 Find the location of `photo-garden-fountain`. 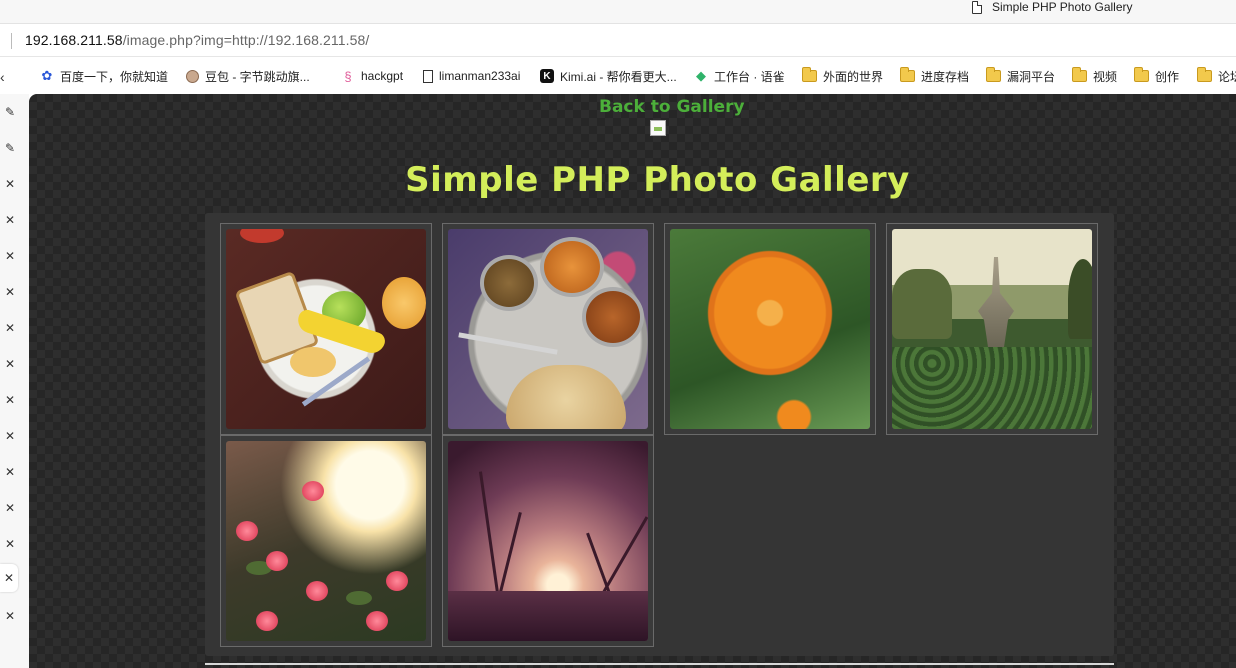

photo-garden-fountain is located at coordinates (992, 329).